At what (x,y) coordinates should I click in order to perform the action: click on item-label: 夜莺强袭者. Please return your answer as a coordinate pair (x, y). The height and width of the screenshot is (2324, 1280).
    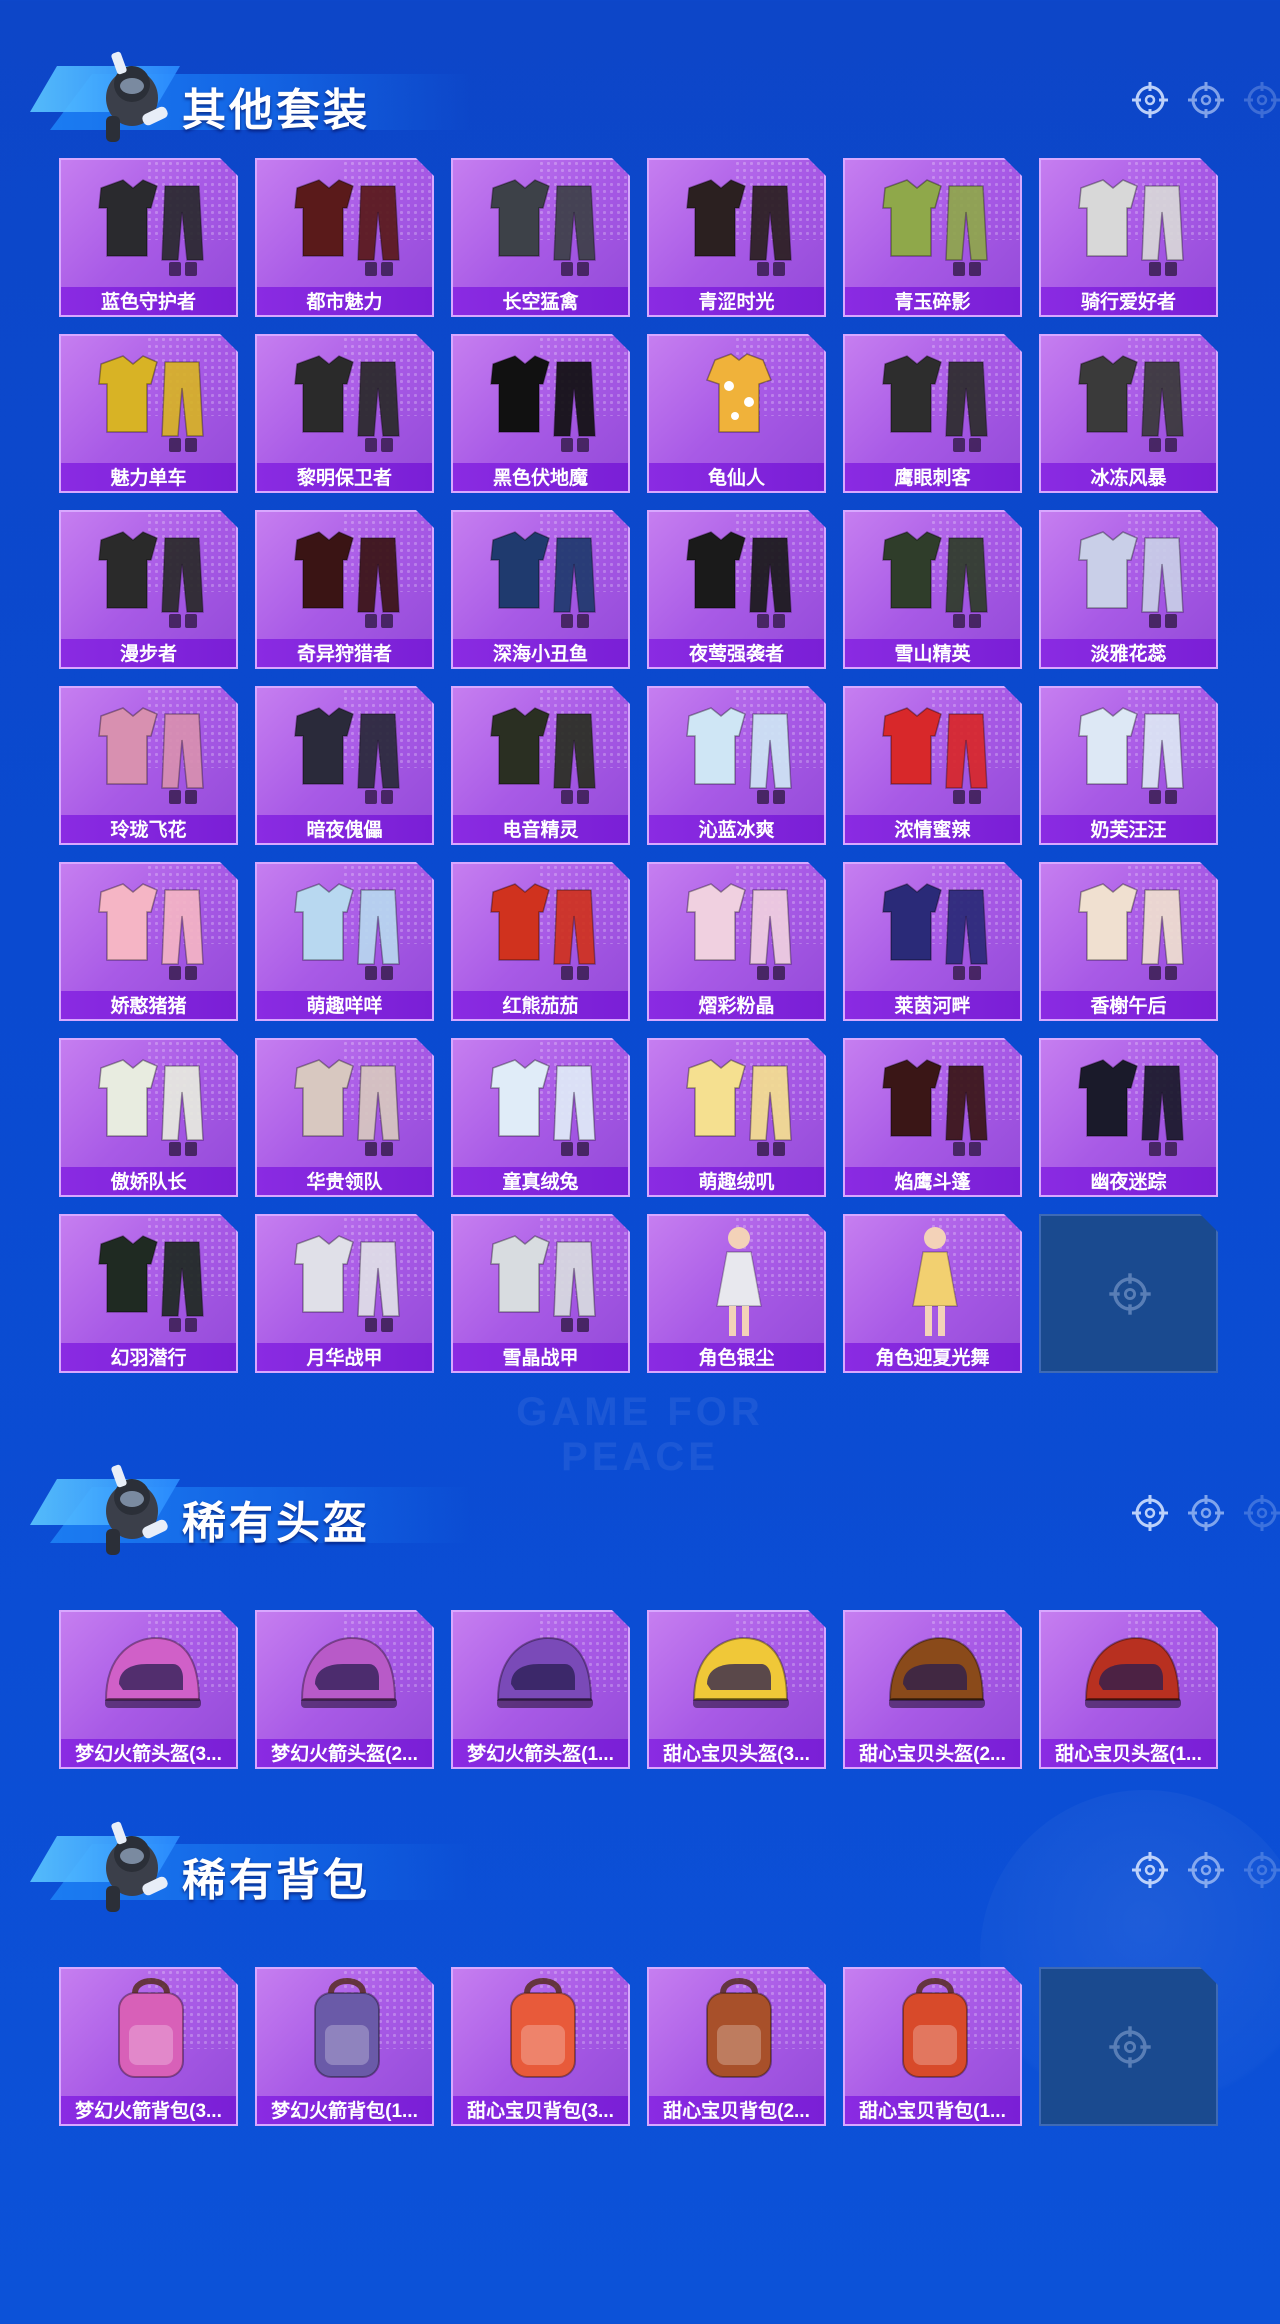
    Looking at the image, I should click on (736, 653).